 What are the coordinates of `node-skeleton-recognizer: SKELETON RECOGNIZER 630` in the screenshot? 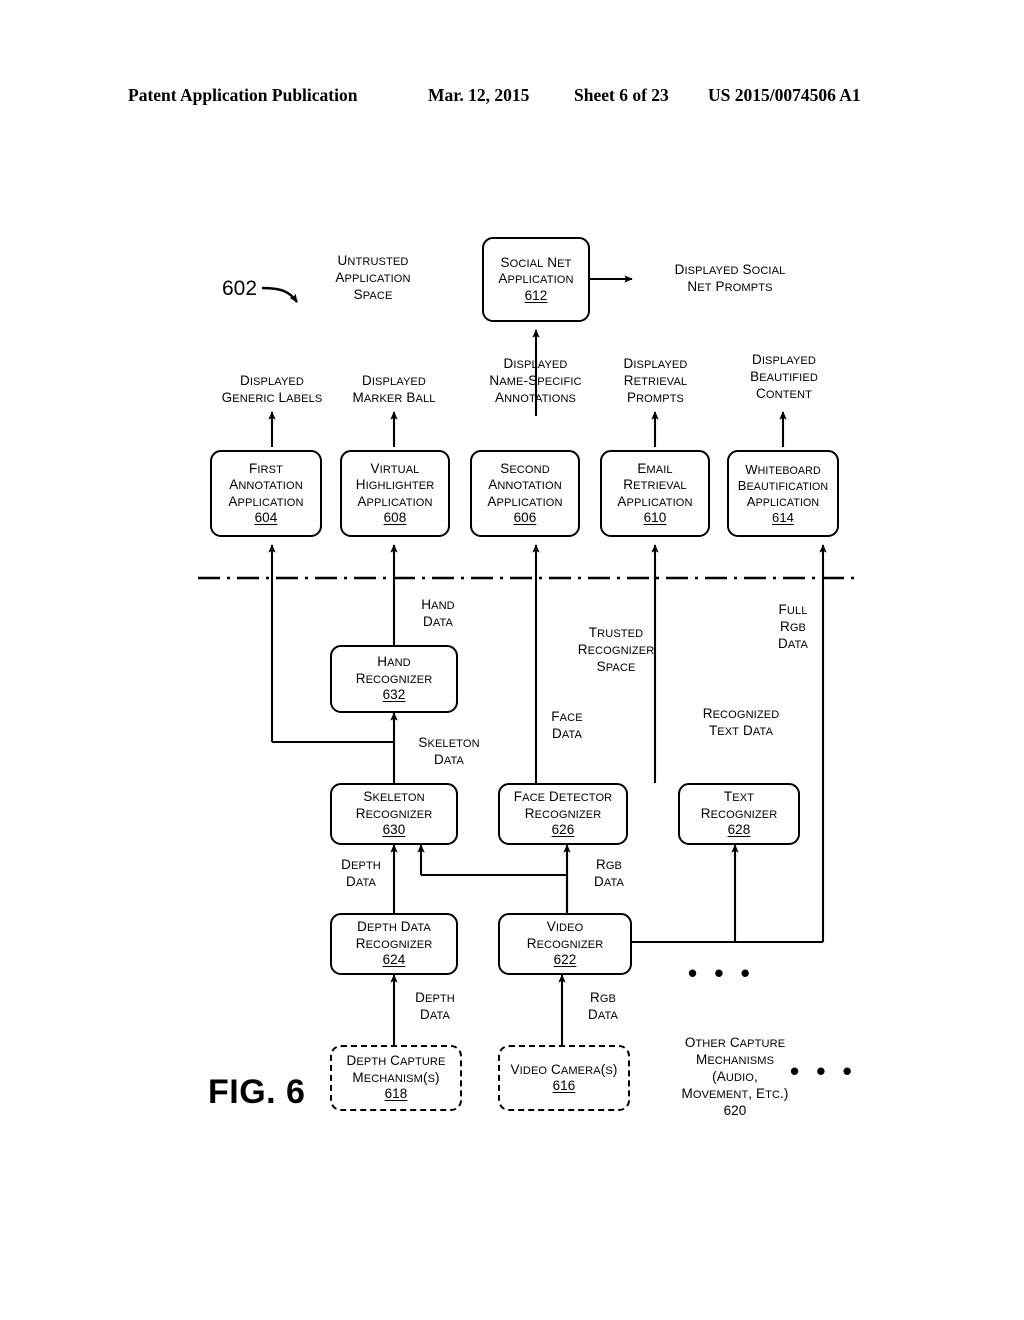 It's located at (394, 814).